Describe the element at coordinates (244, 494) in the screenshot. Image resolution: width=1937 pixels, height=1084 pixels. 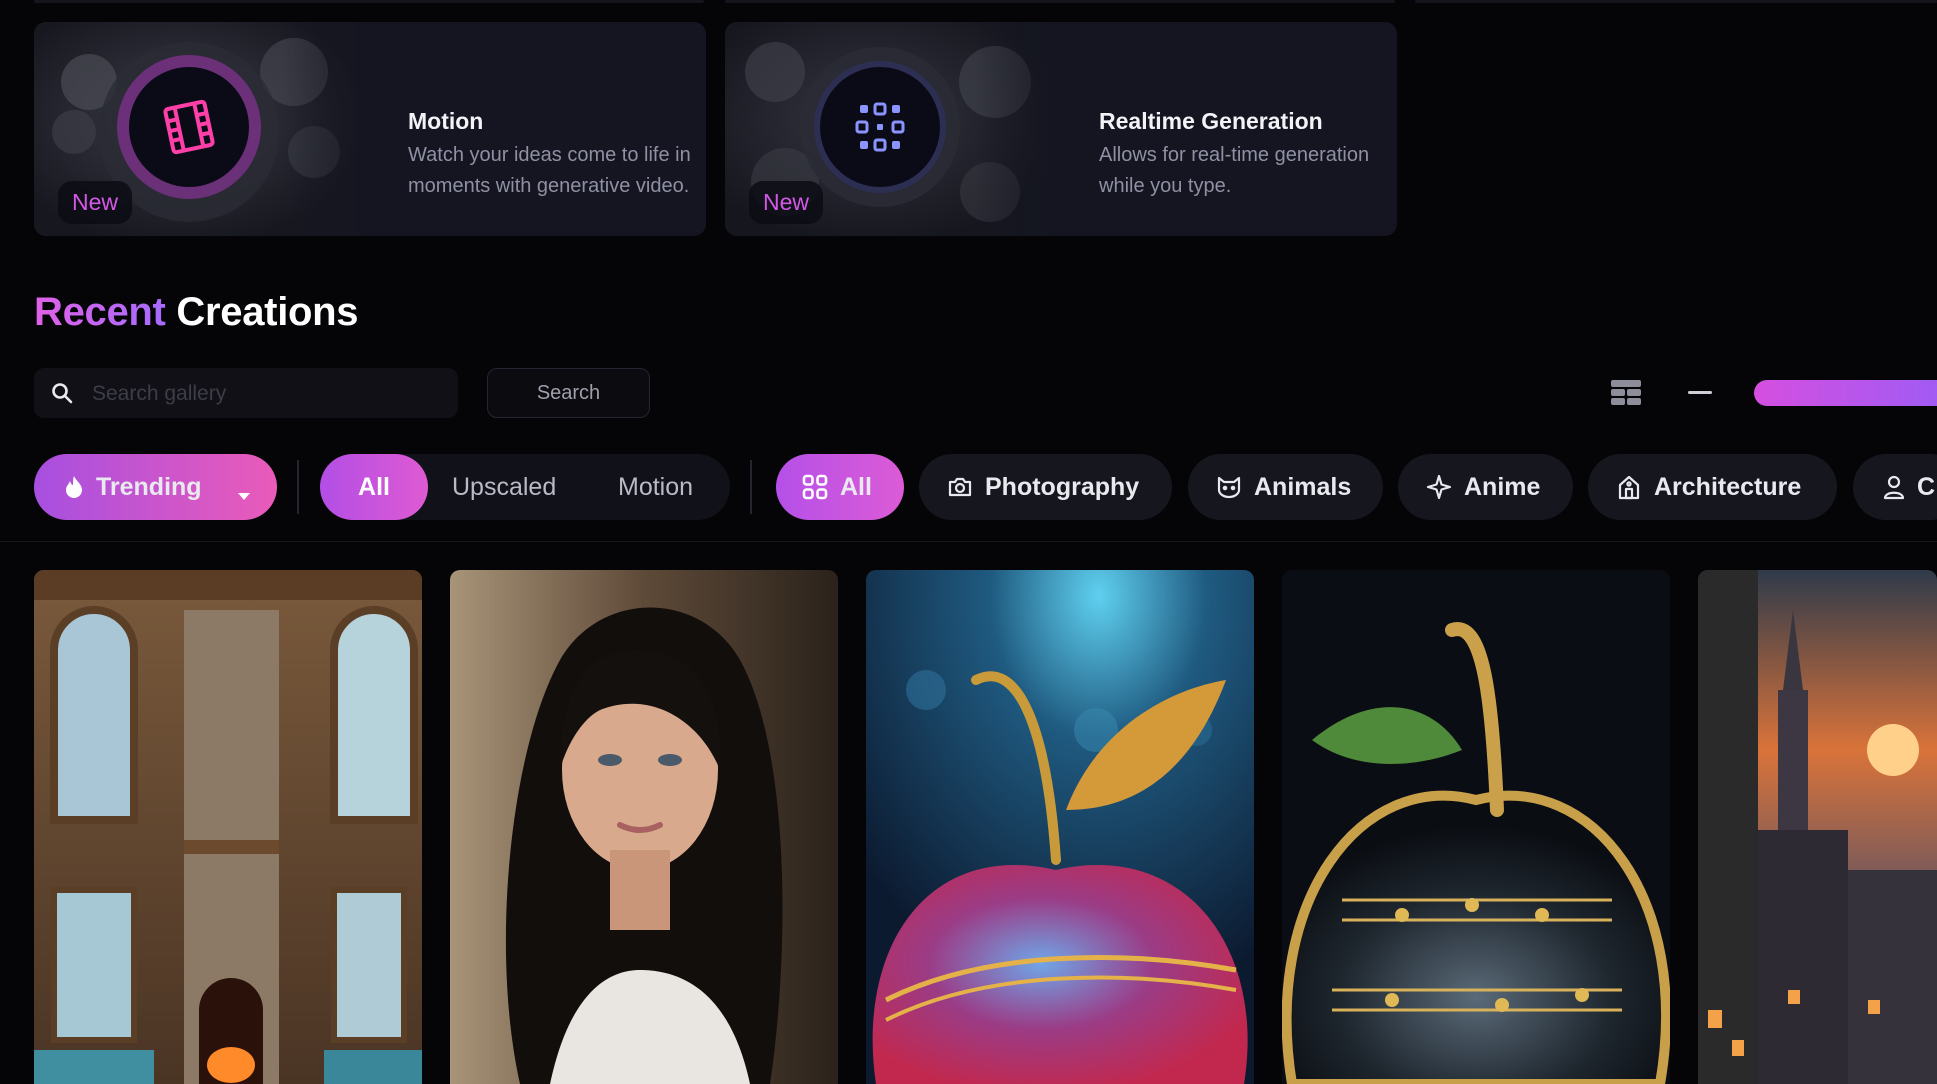
I see `chevron-down-icon` at that location.